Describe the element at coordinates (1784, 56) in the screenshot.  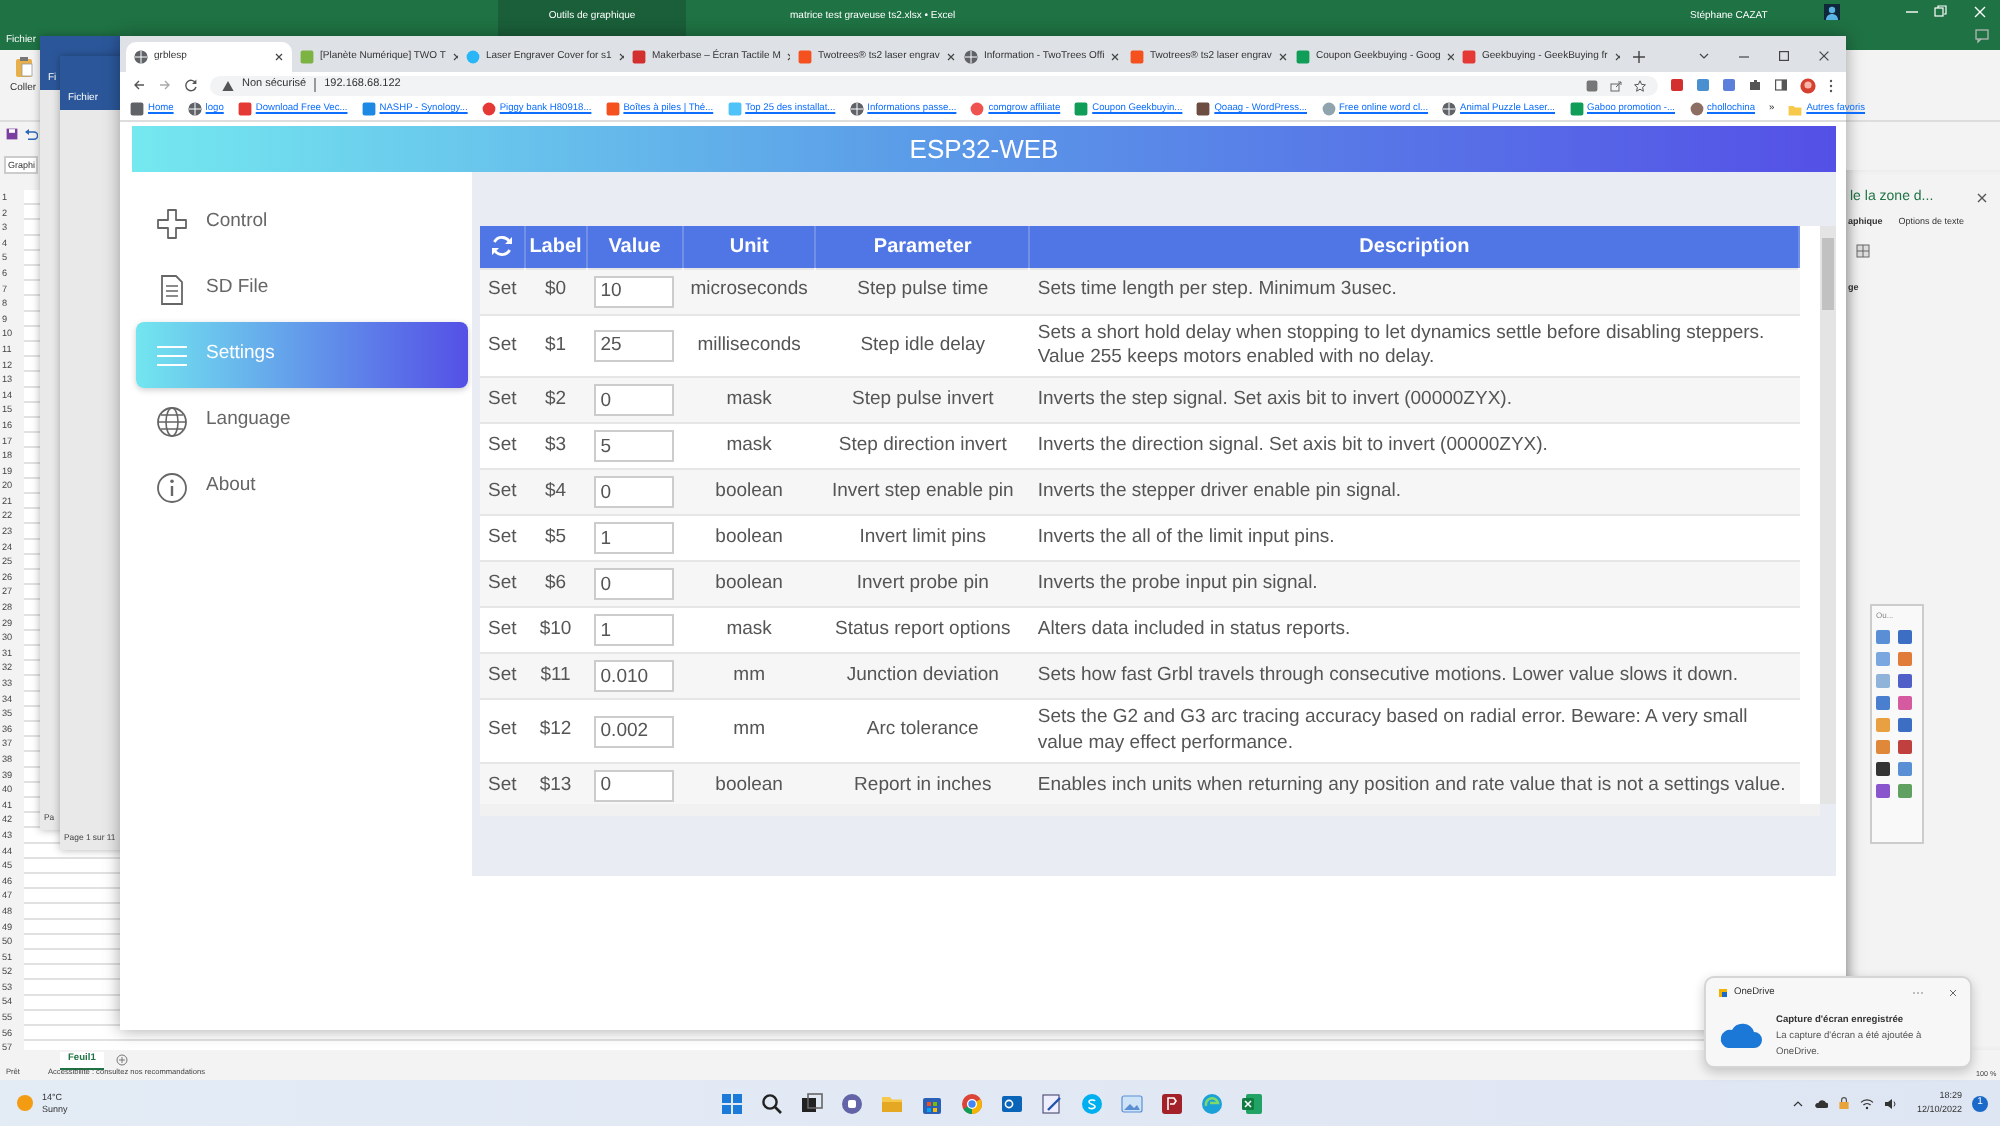
I see `maximize-icon` at that location.